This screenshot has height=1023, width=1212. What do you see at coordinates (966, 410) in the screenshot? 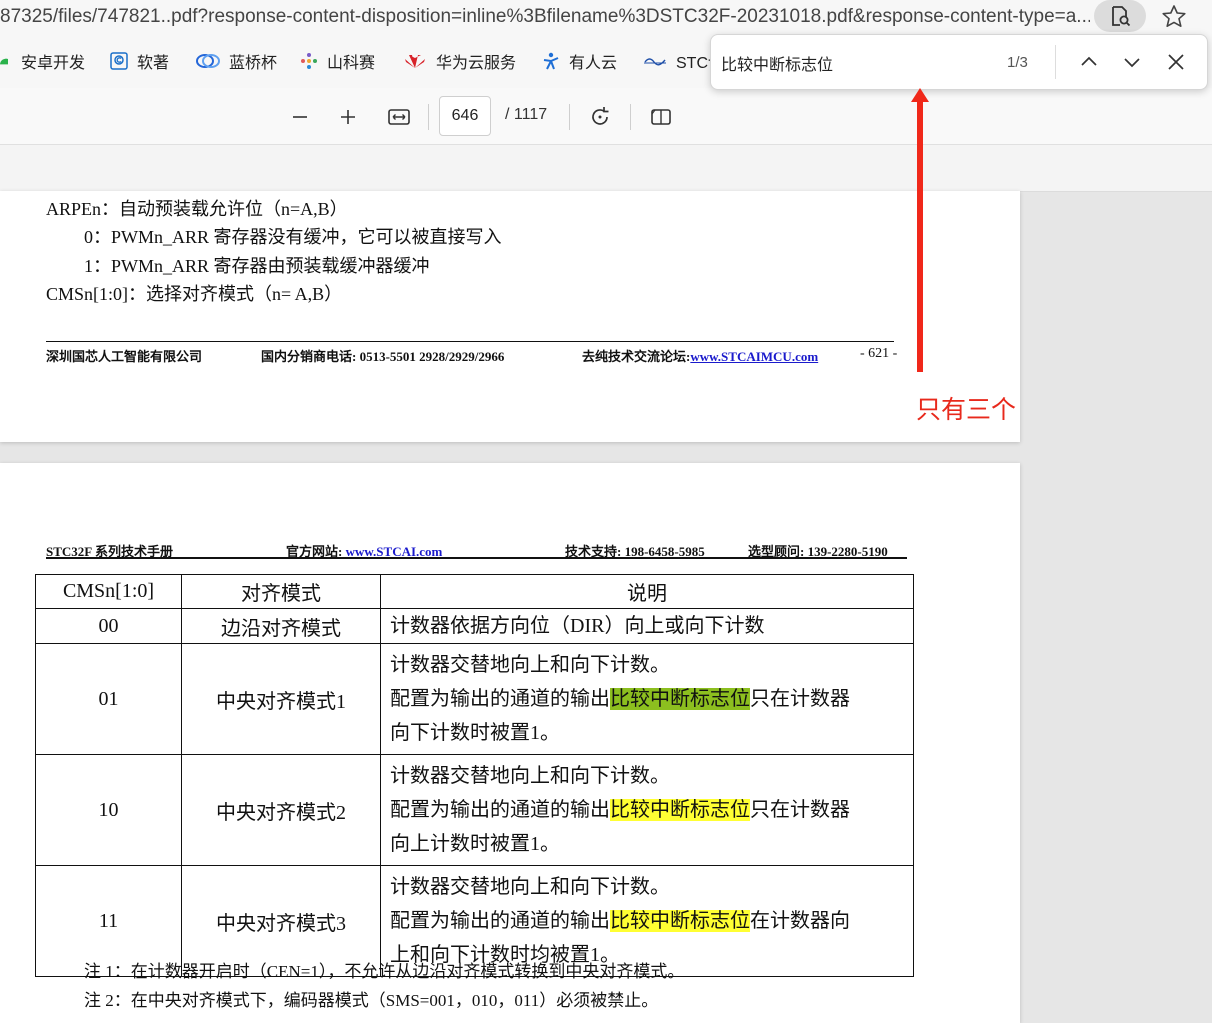
I see `annotation-text: 只有三个` at bounding box center [966, 410].